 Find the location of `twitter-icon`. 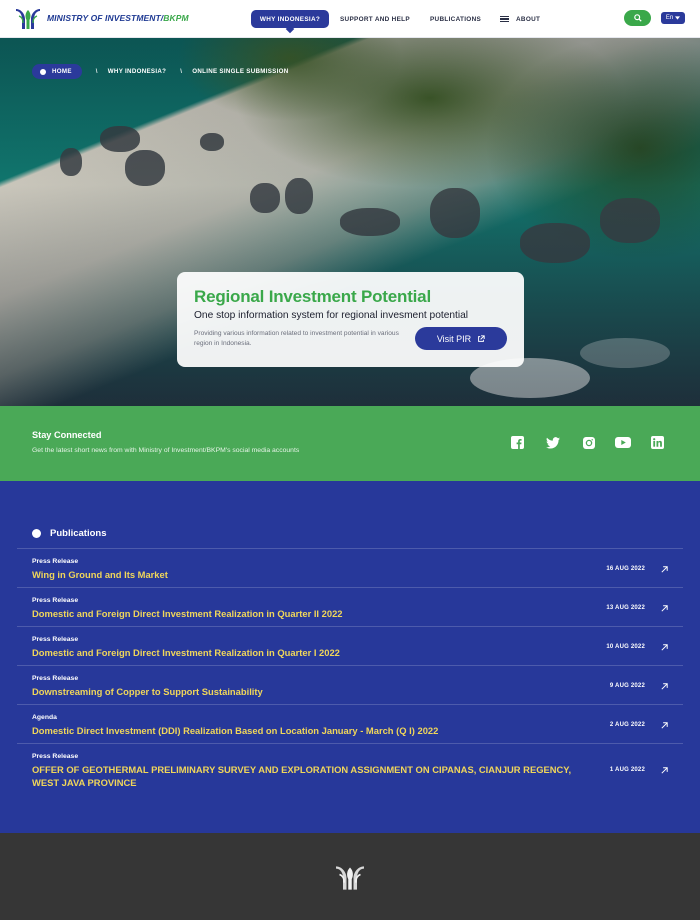

twitter-icon is located at coordinates (553, 442).